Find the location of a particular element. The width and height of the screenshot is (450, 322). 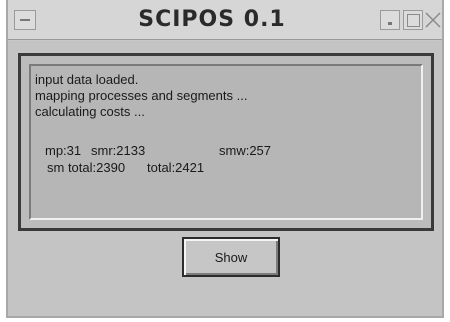

maximize-icon is located at coordinates (413, 20).